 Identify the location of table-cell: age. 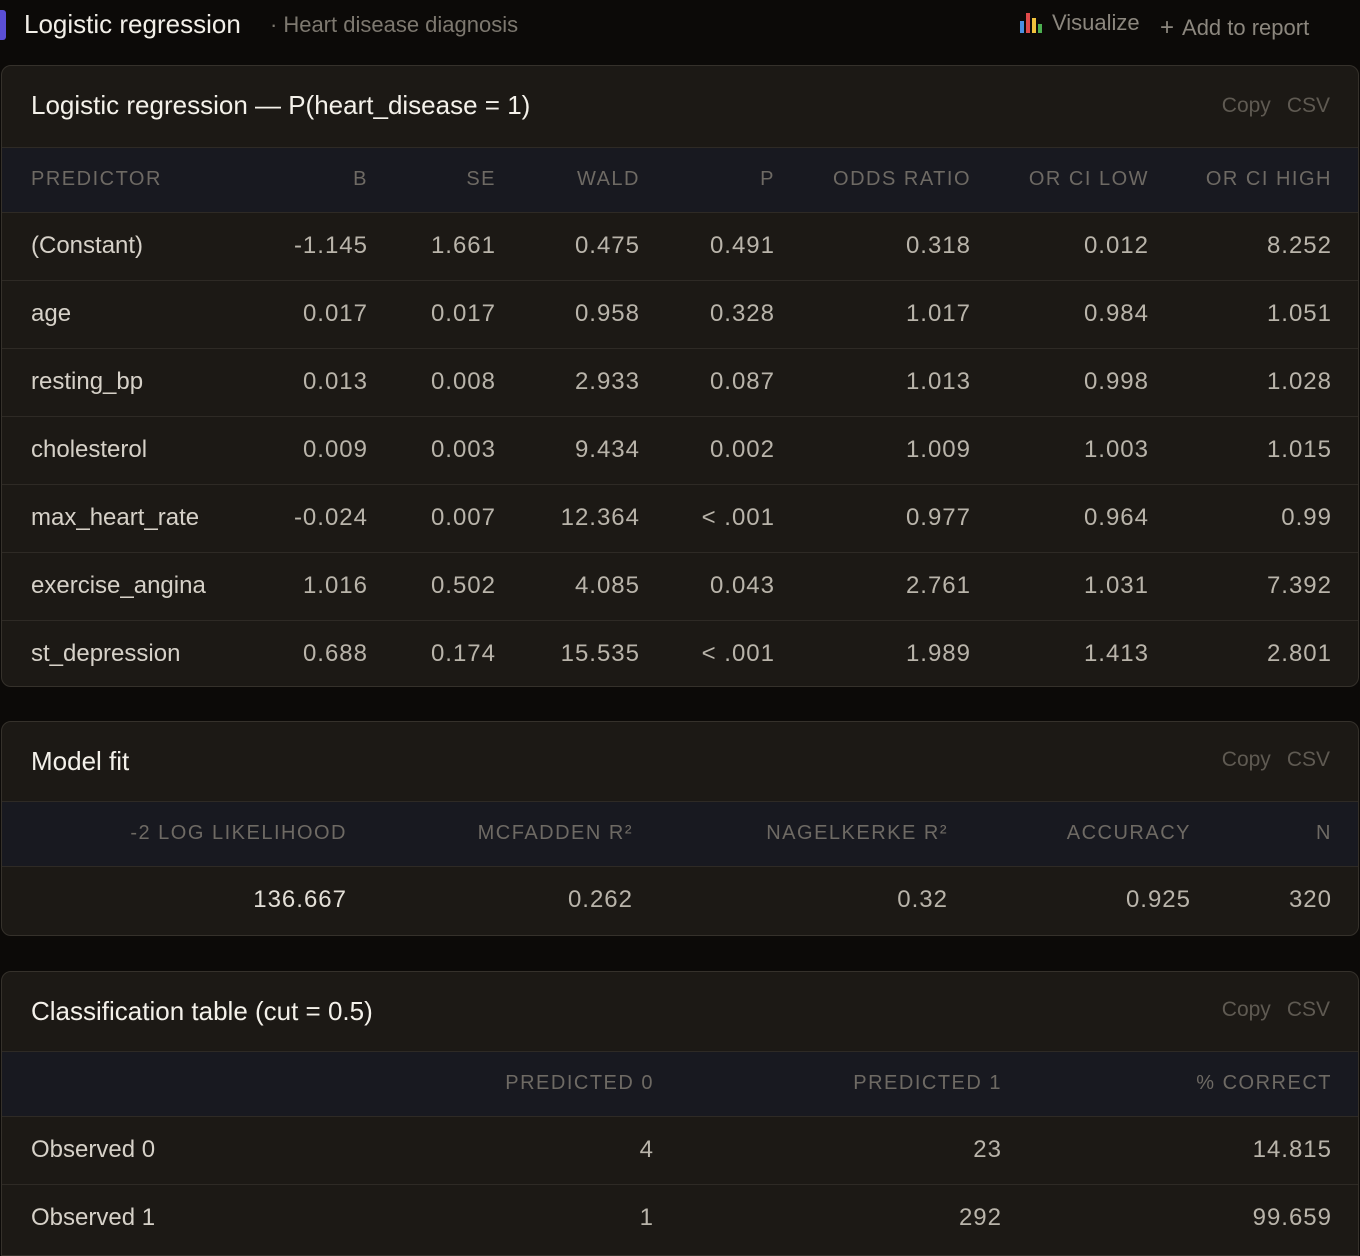
(129, 314).